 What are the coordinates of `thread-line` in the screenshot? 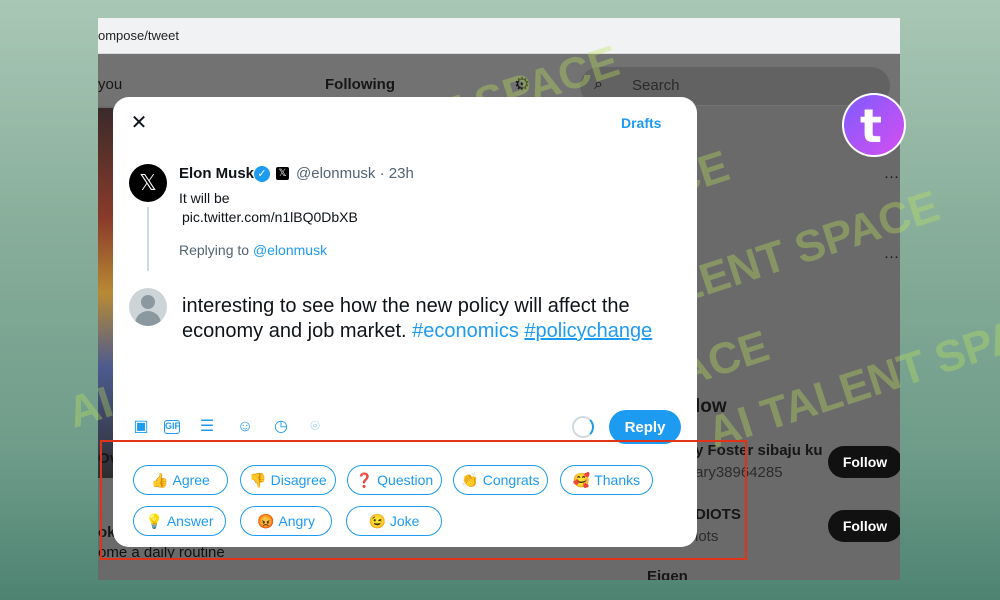 It's located at (148, 239).